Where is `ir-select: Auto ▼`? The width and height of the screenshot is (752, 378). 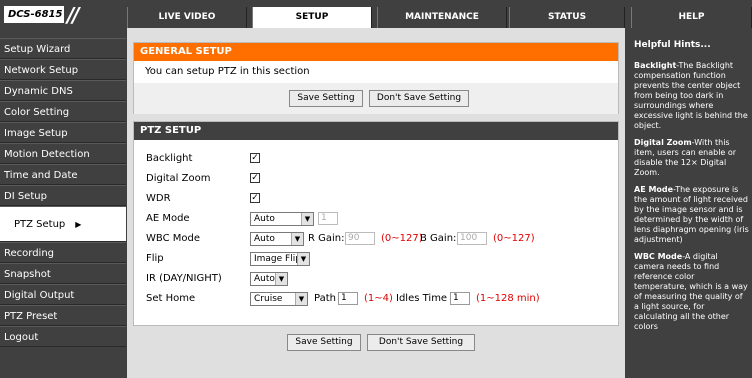
ir-select: Auto ▼ is located at coordinates (269, 279).